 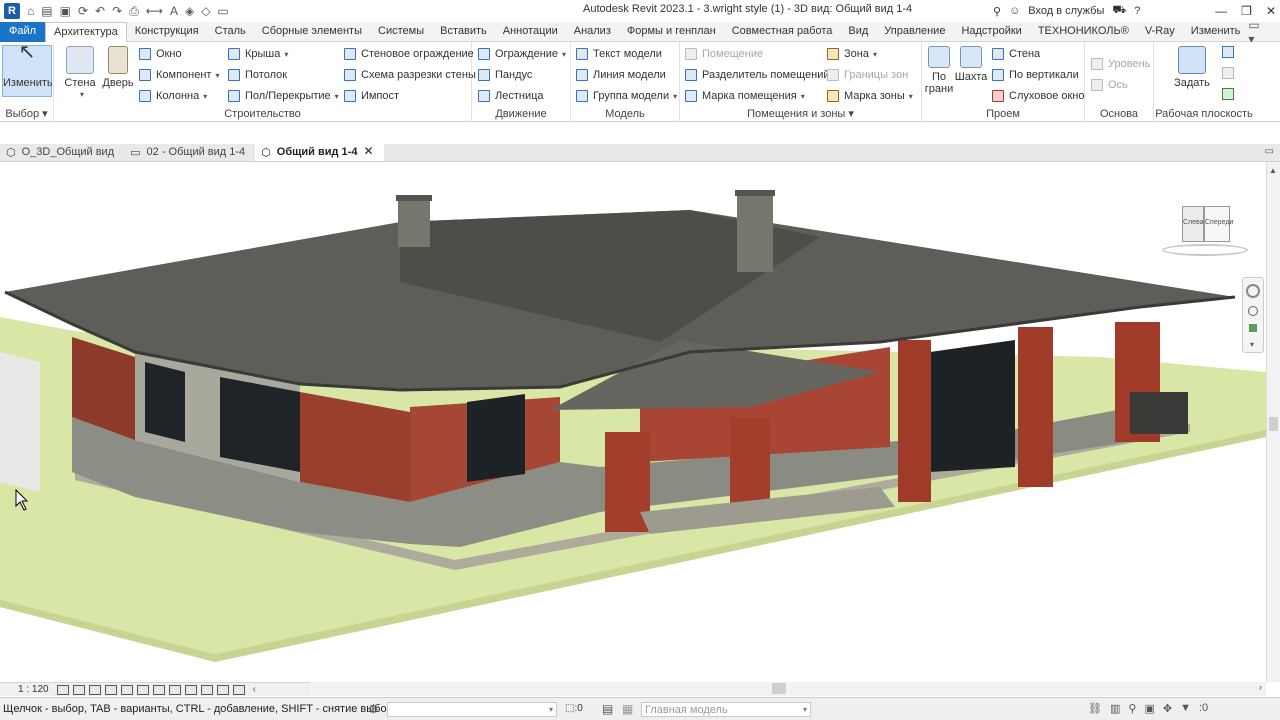 I want to click on workset-dropdown: ▾, so click(x=472, y=709).